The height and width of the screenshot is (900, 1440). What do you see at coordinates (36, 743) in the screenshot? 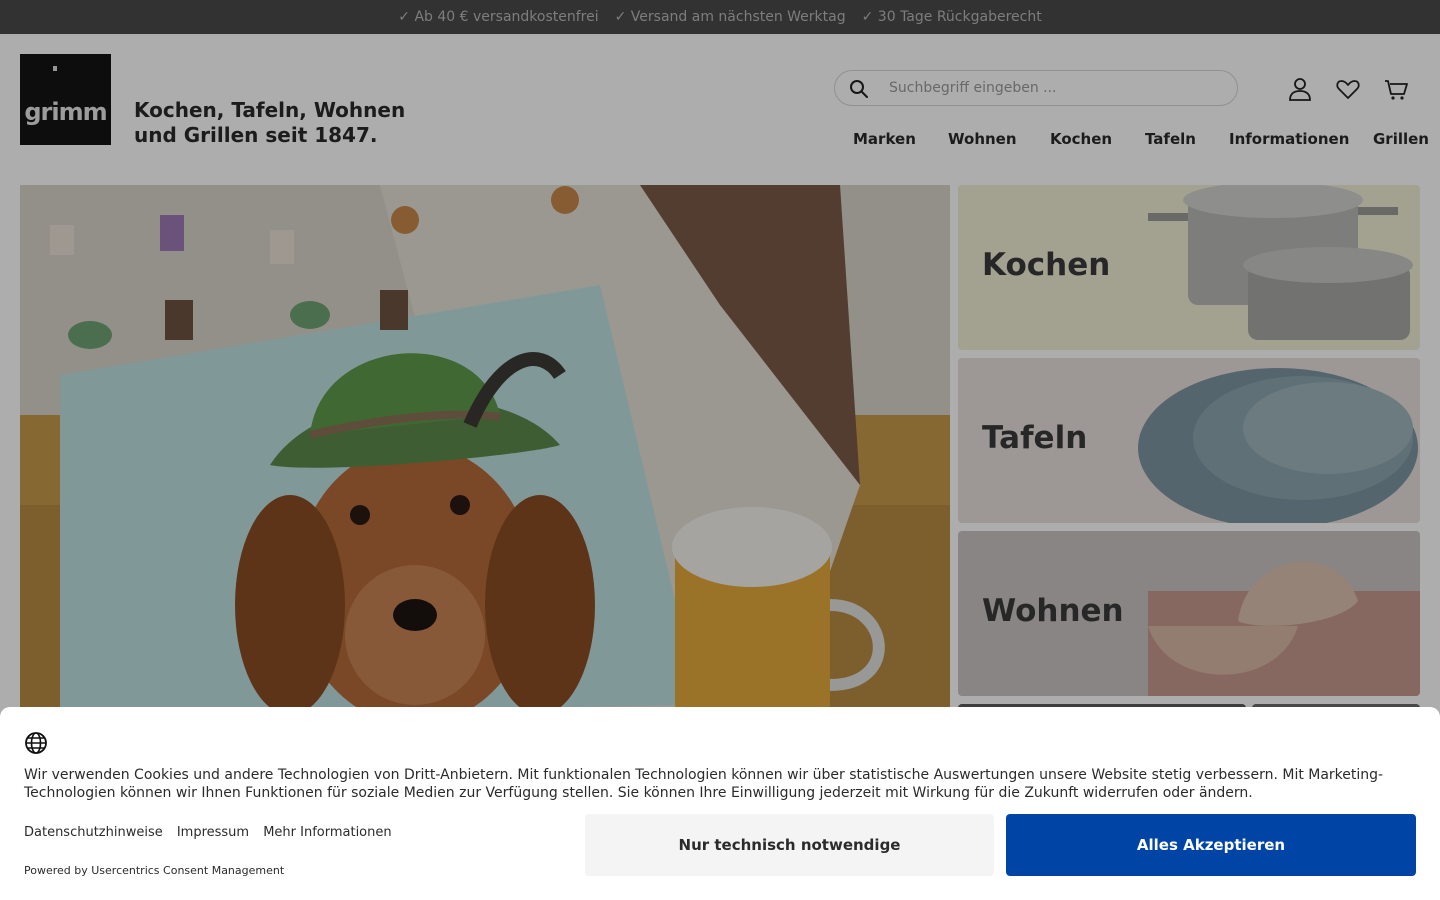
I see `language-globe-icon` at bounding box center [36, 743].